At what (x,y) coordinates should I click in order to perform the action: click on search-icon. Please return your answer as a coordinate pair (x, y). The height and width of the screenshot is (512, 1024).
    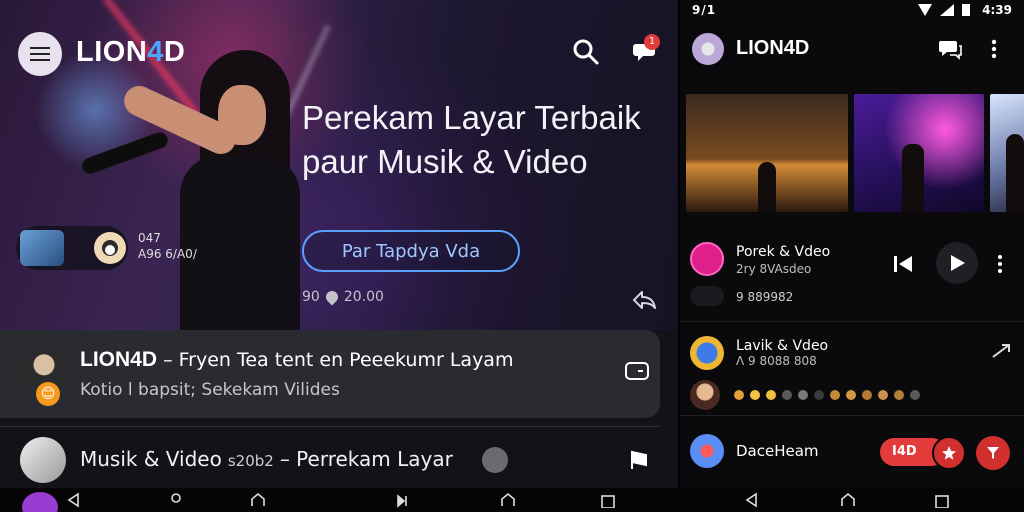
    Looking at the image, I should click on (586, 52).